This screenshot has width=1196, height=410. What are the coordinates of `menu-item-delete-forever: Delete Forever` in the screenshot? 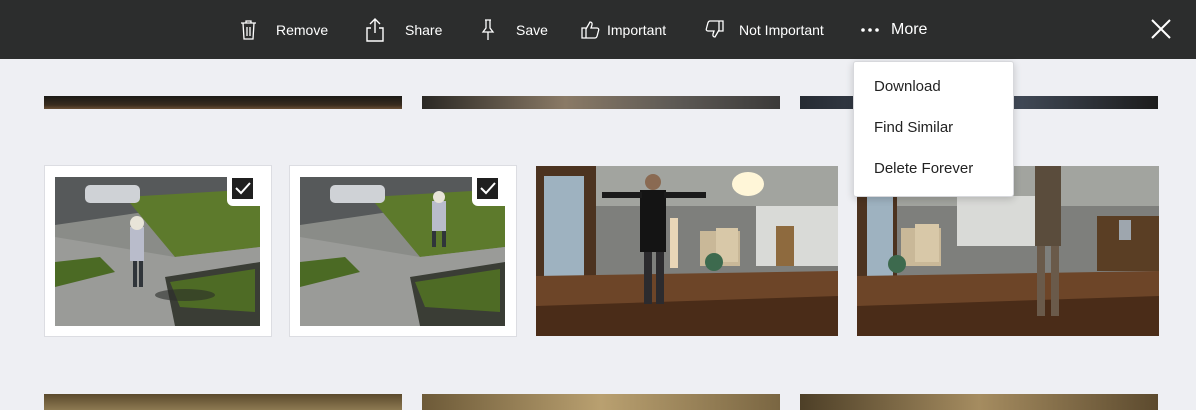 It's located at (933, 169).